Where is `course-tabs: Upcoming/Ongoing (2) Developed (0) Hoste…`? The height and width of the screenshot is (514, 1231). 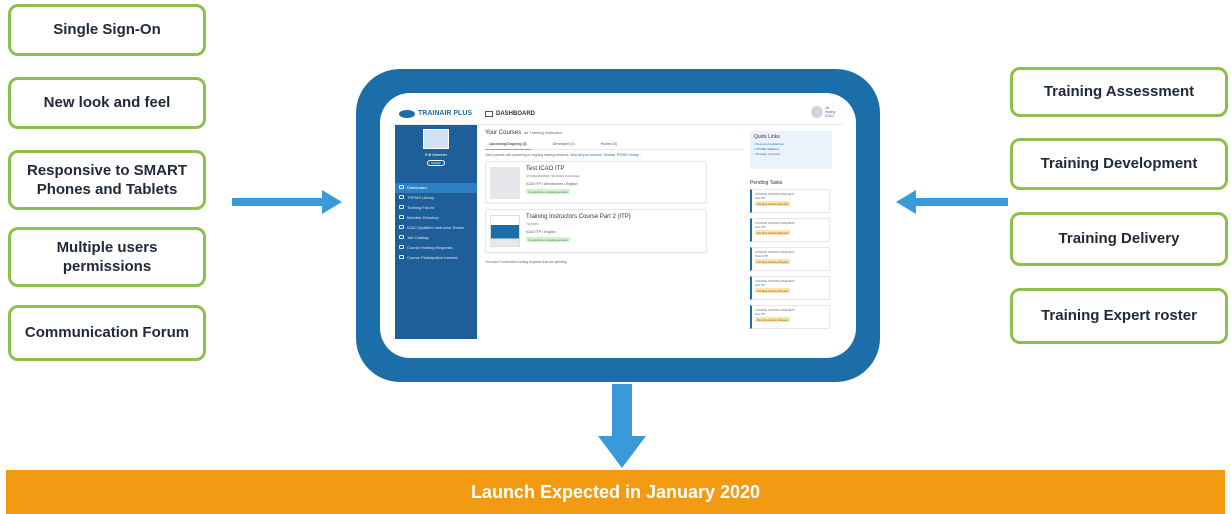 course-tabs: Upcoming/Ongoing (2) Developed (0) Hoste… is located at coordinates (614, 146).